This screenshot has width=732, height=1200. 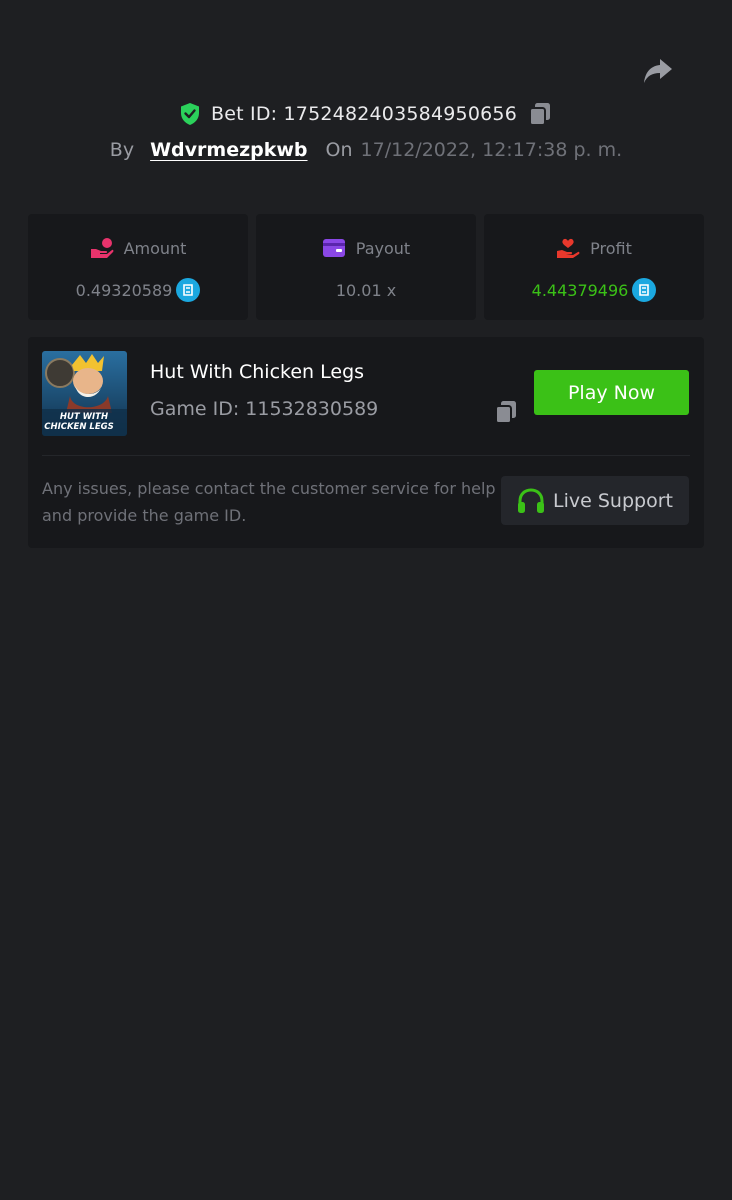 I want to click on divider, so click(x=366, y=455).